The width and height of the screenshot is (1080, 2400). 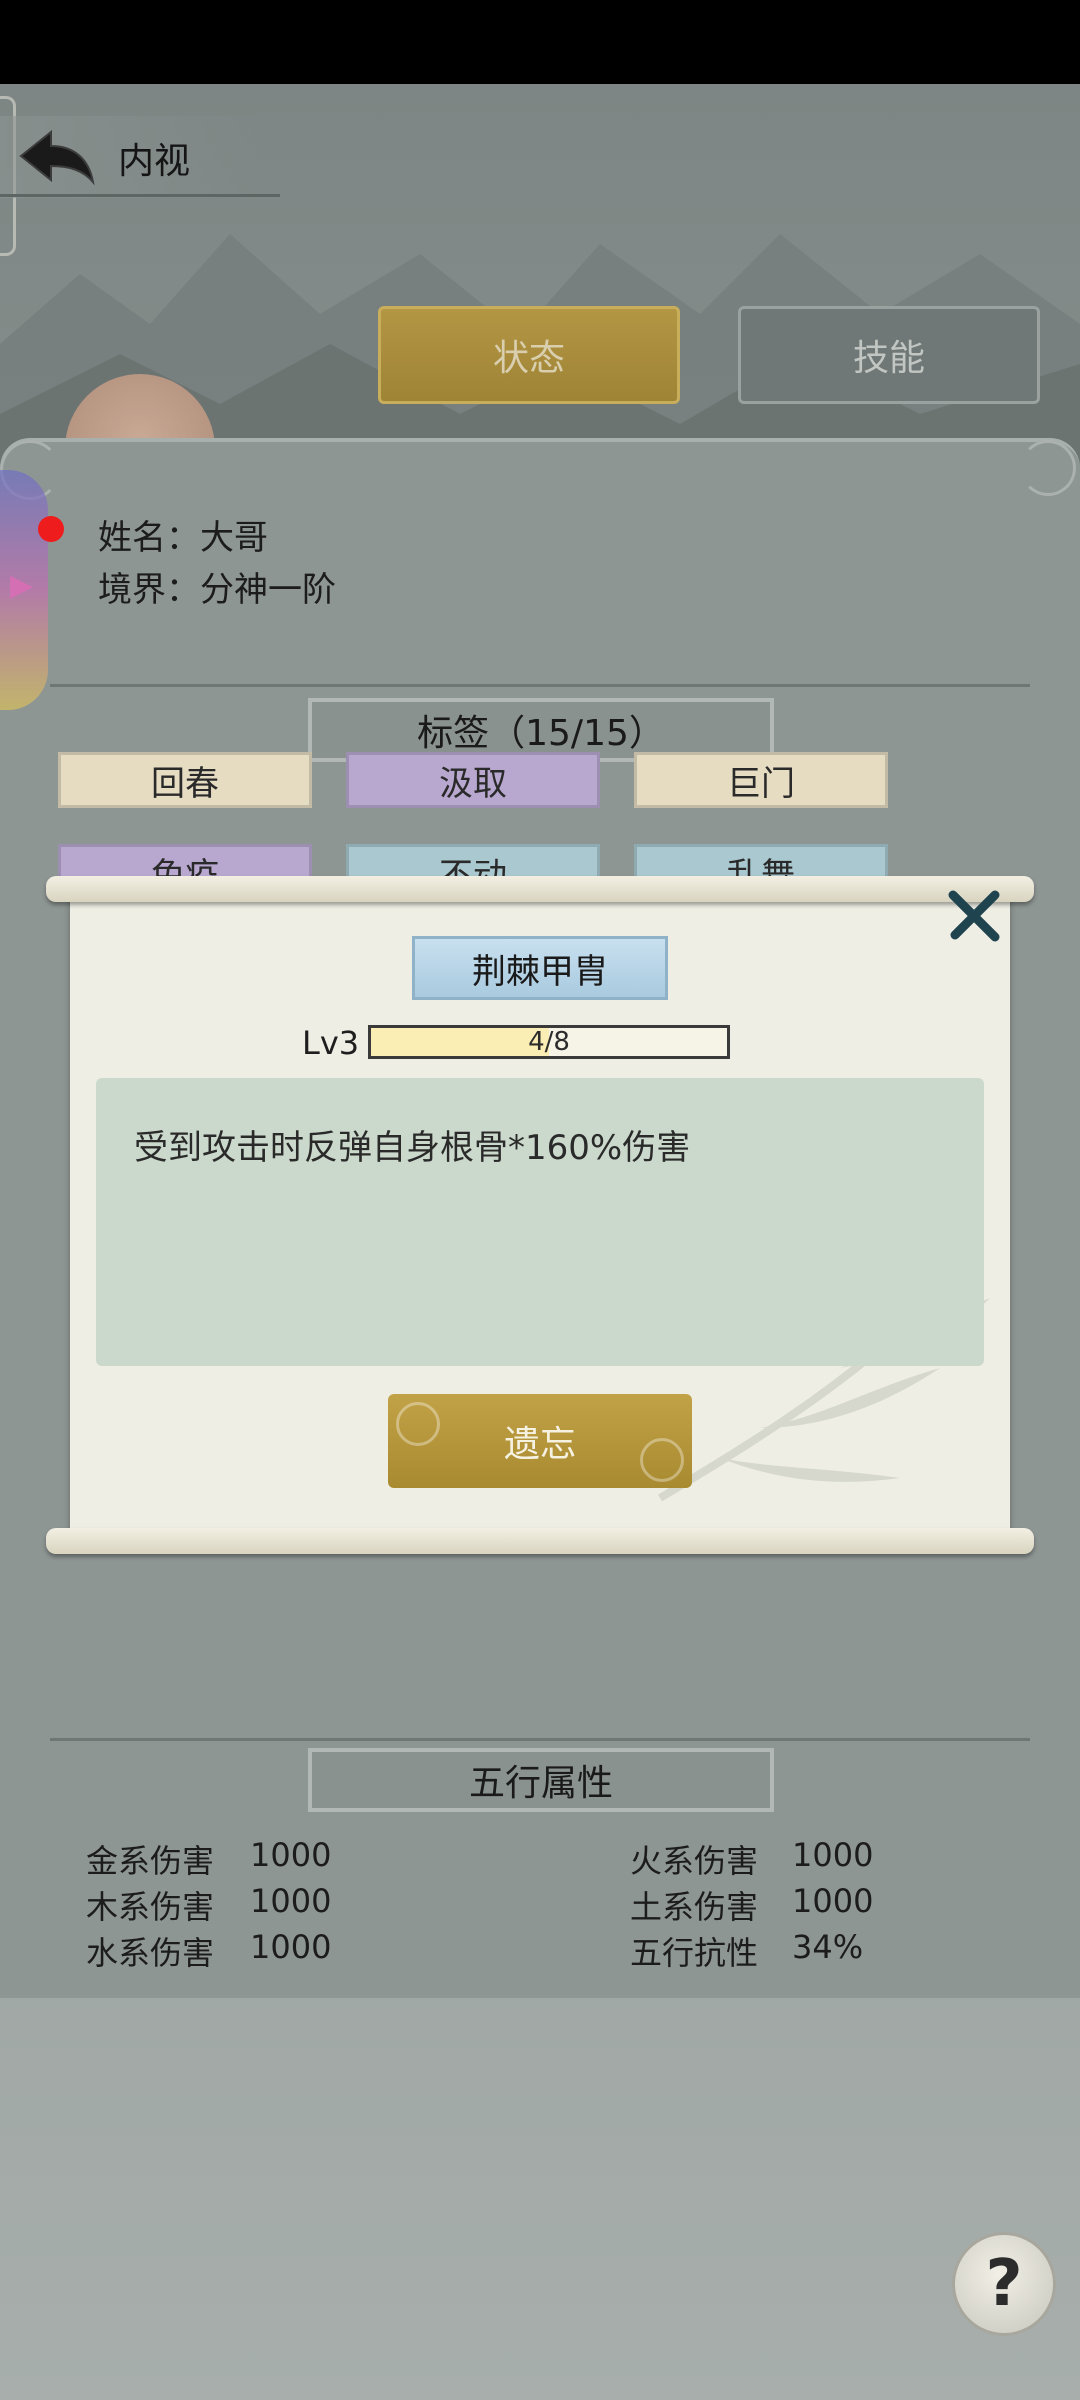 I want to click on help-icon: ?, so click(x=1004, y=2284).